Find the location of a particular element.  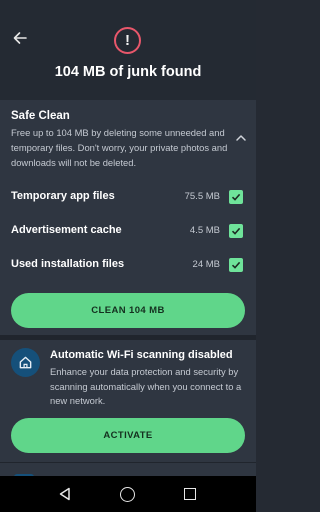

checkbox-temp-app-files is located at coordinates (236, 197).